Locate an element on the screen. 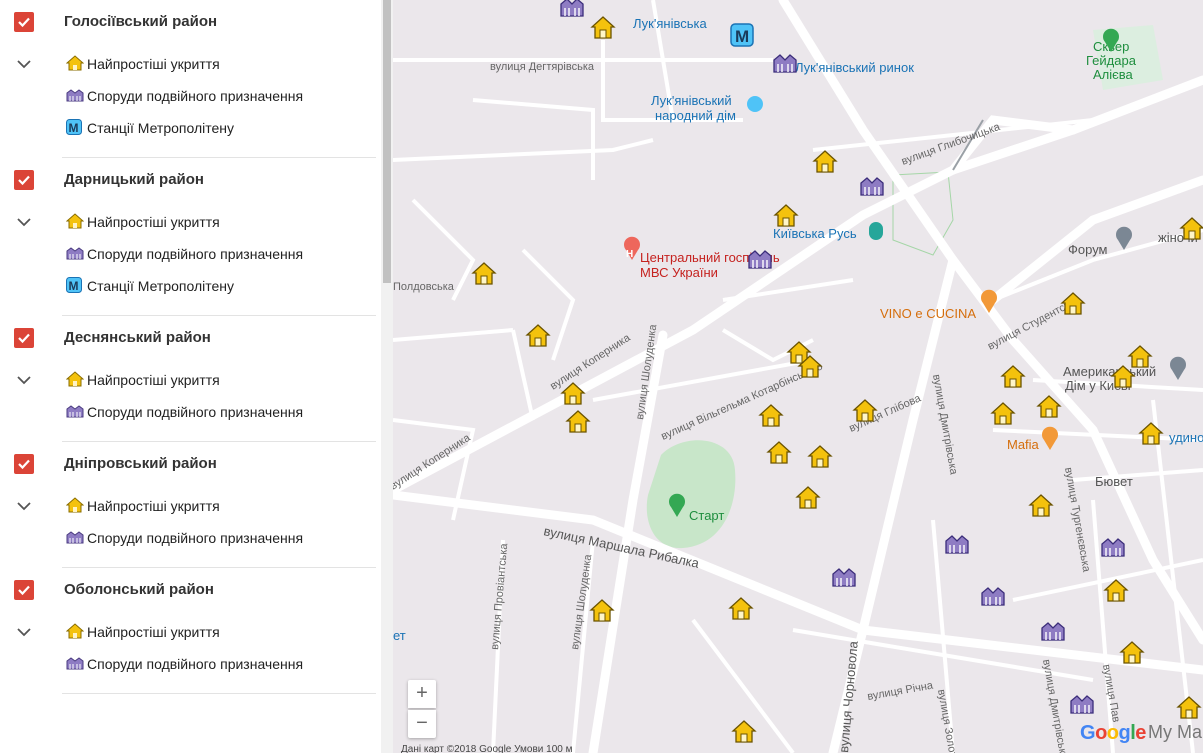 The image size is (1203, 753). poi-narodnyi-dim-label-2: народний дім is located at coordinates (695, 115).